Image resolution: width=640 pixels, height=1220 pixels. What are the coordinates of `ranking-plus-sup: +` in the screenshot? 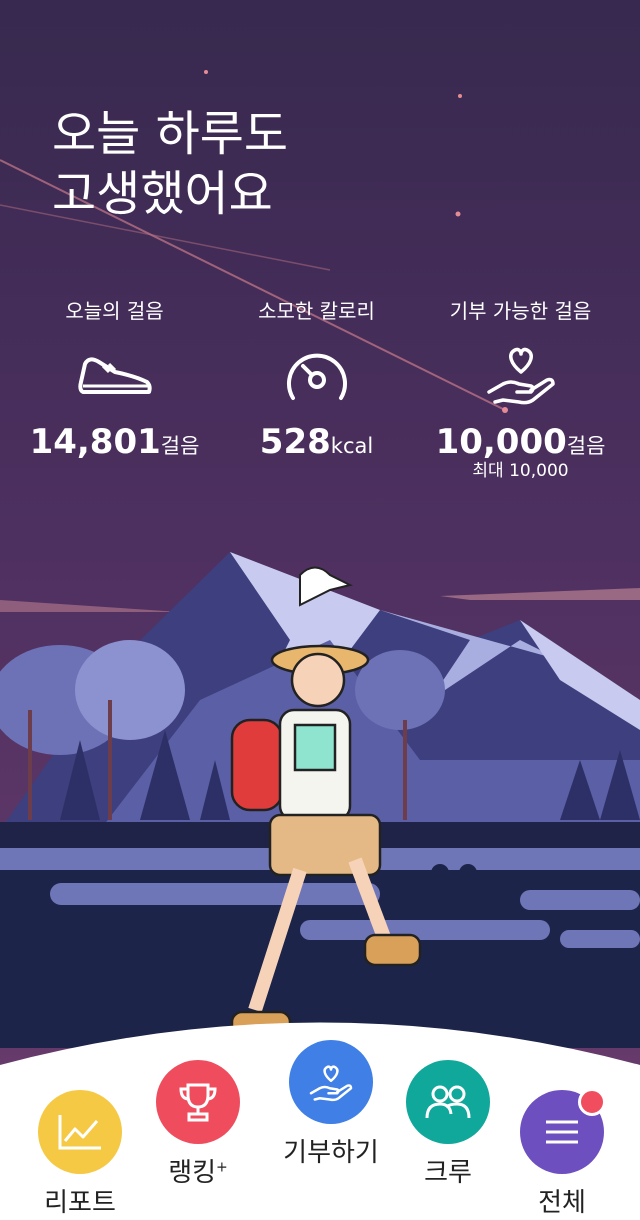 It's located at (222, 1167).